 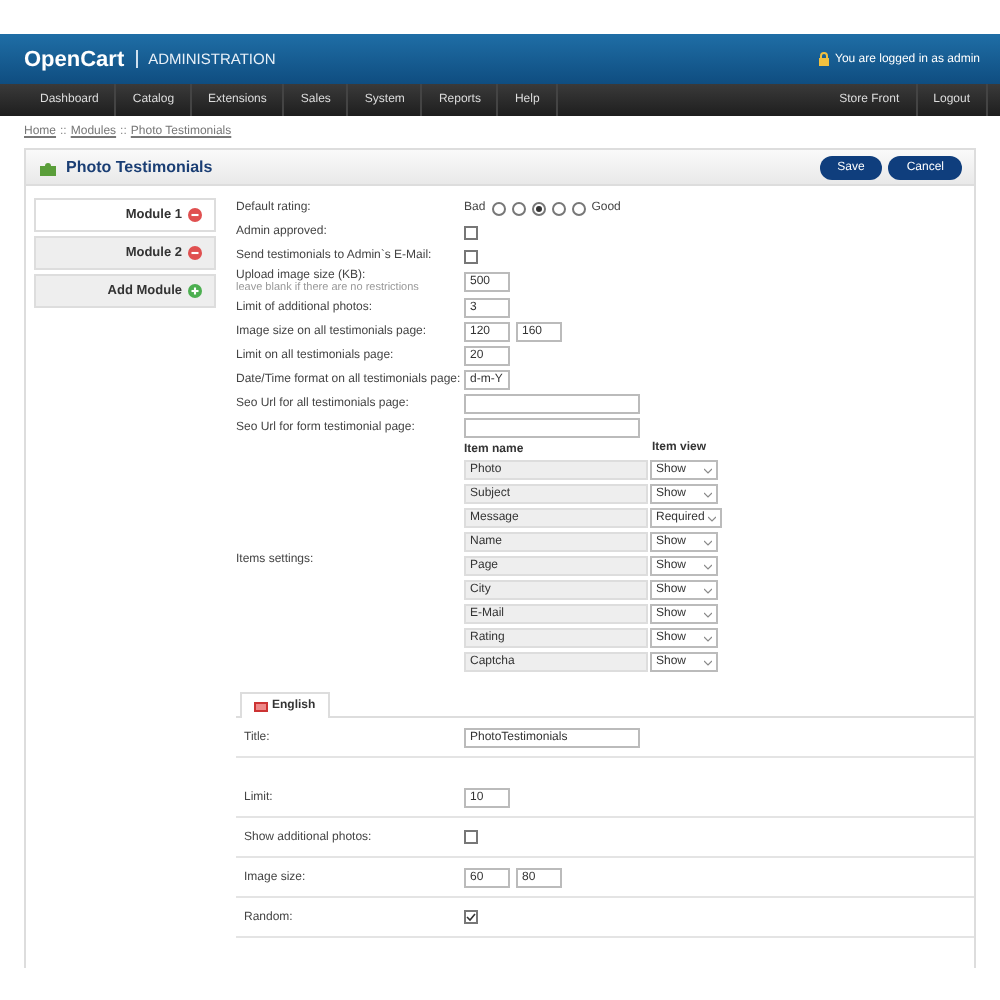 What do you see at coordinates (139, 167) in the screenshot?
I see `page-title: Photo Testimonials` at bounding box center [139, 167].